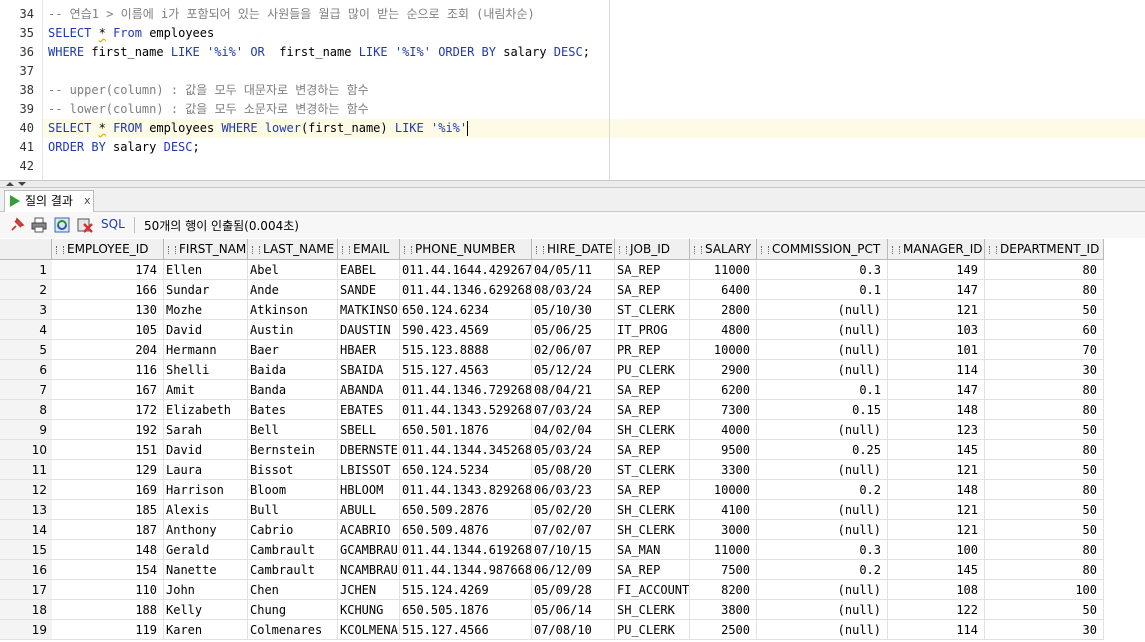 The height and width of the screenshot is (642, 1145). I want to click on cell-phone-number: 011.44.1344.619268, so click(466, 550).